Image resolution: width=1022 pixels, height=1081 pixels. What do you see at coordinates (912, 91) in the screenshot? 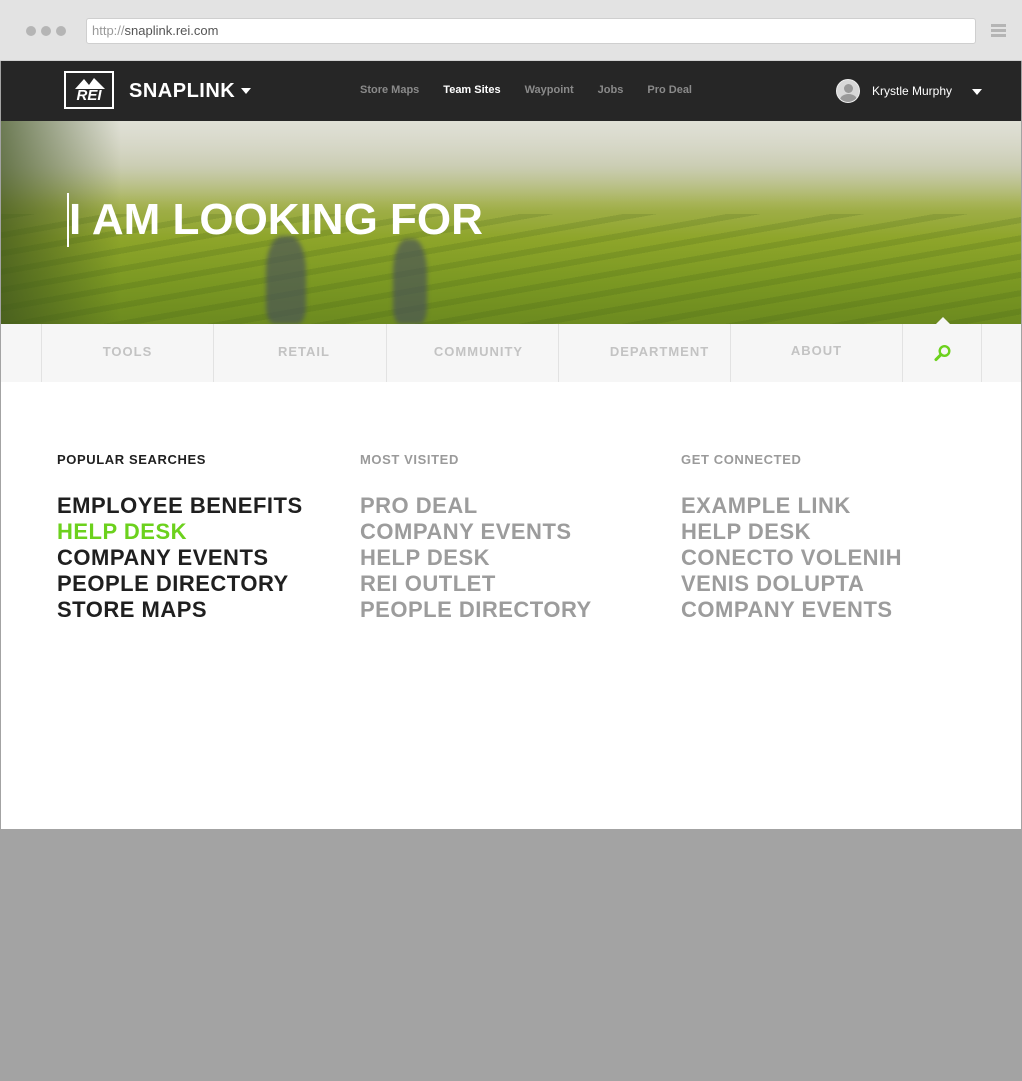
I see `user-name: Krystle Murphy` at bounding box center [912, 91].